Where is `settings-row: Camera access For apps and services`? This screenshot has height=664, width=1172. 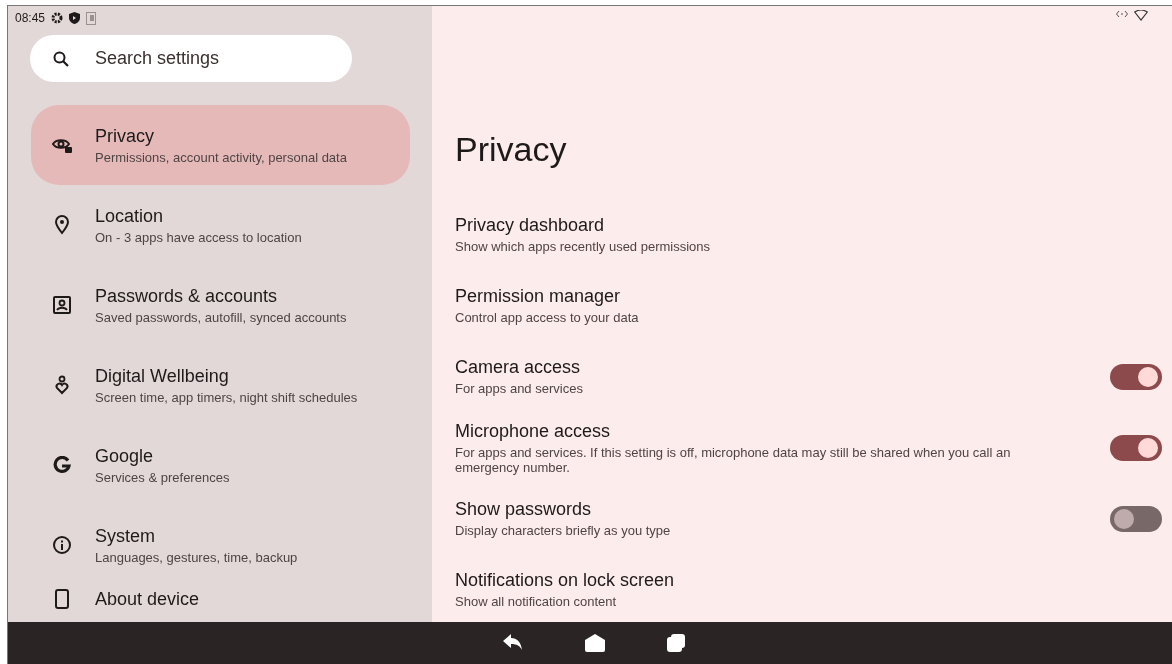
settings-row: Camera access For apps and services is located at coordinates (802, 376).